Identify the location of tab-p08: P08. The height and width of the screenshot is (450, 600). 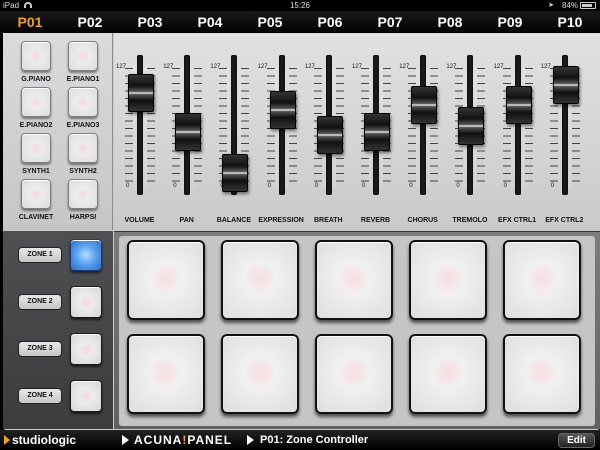
(450, 22).